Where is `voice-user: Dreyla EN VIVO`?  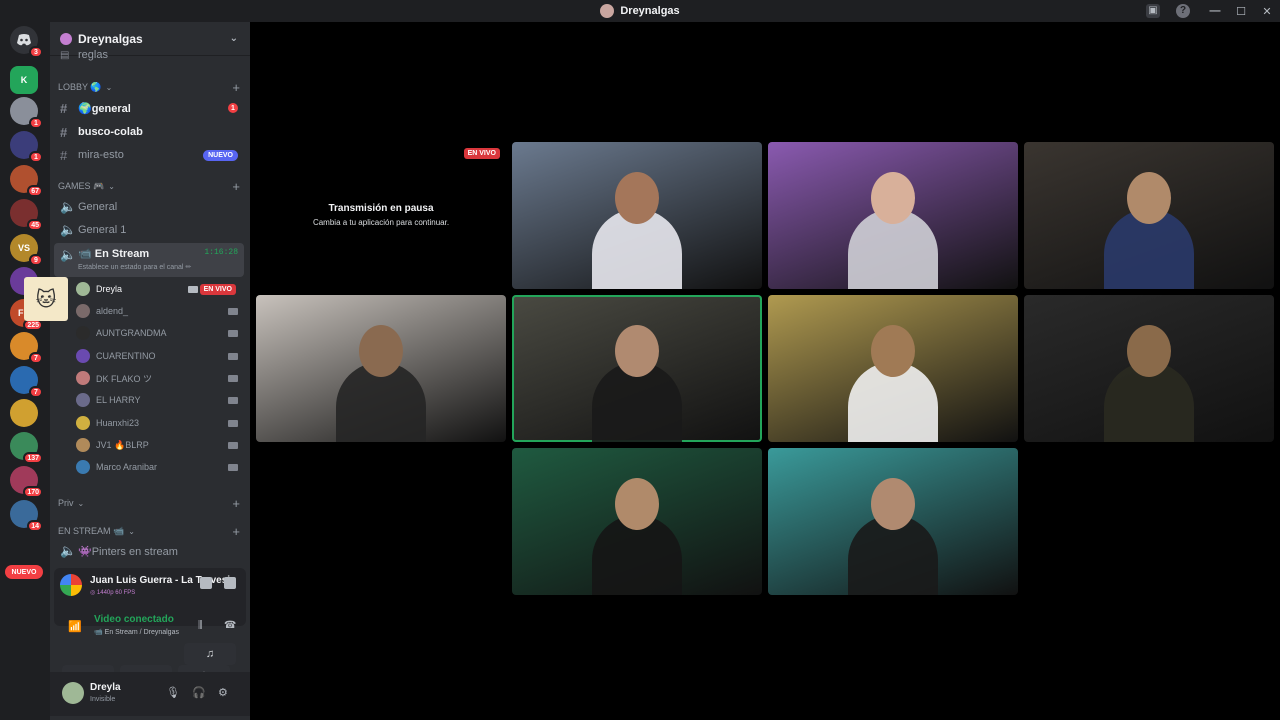
voice-user: Dreyla EN VIVO is located at coordinates (159, 289).